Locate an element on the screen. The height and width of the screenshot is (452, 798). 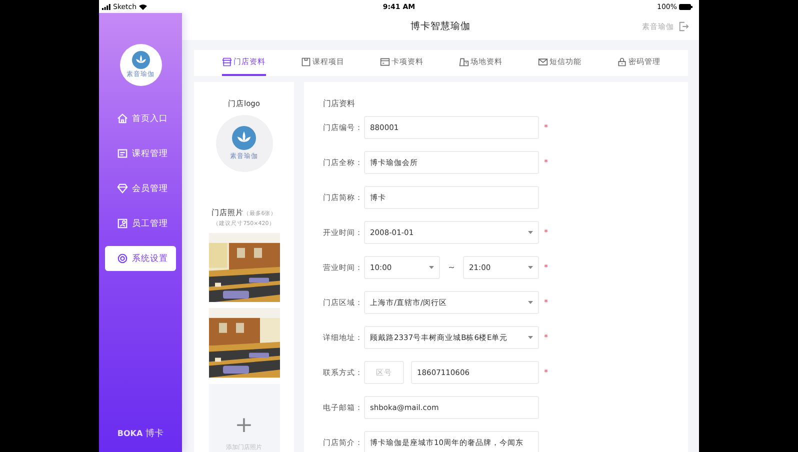
building-icon is located at coordinates (463, 62).